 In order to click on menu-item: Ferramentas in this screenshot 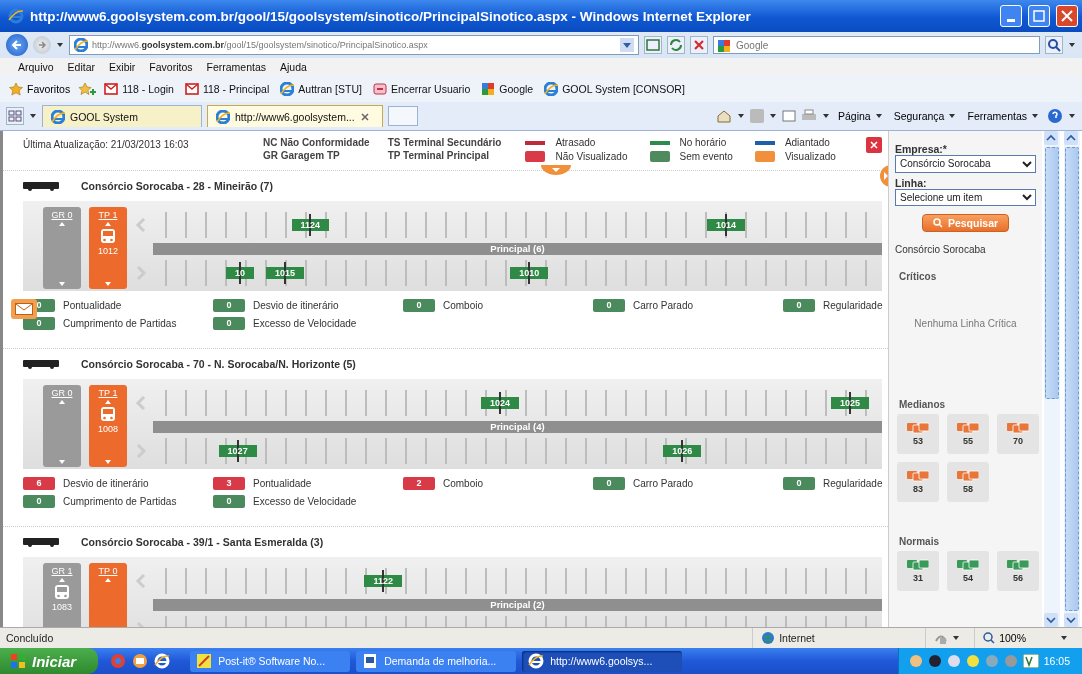, I will do `click(236, 67)`.